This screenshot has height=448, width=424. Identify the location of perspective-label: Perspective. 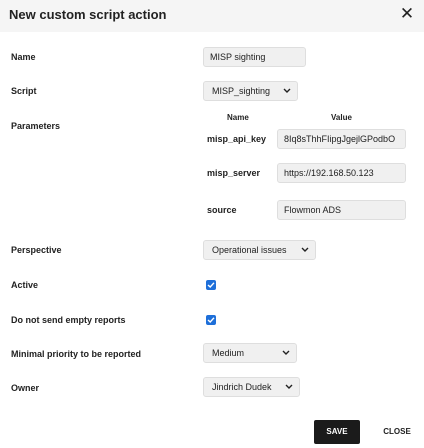
(36, 250).